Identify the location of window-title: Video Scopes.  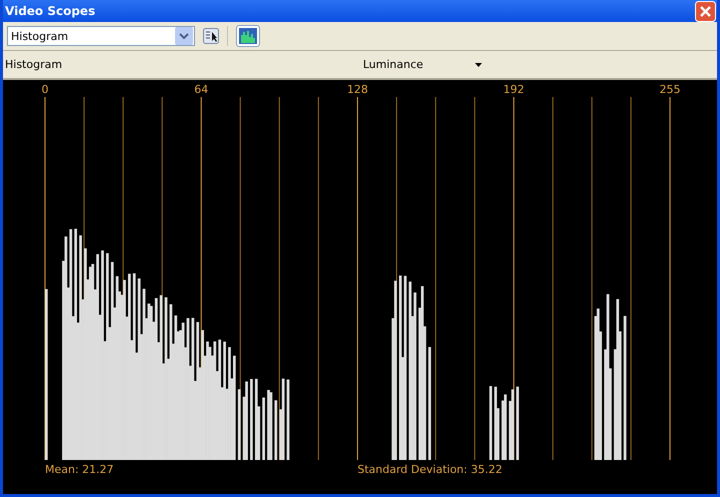
(50, 11).